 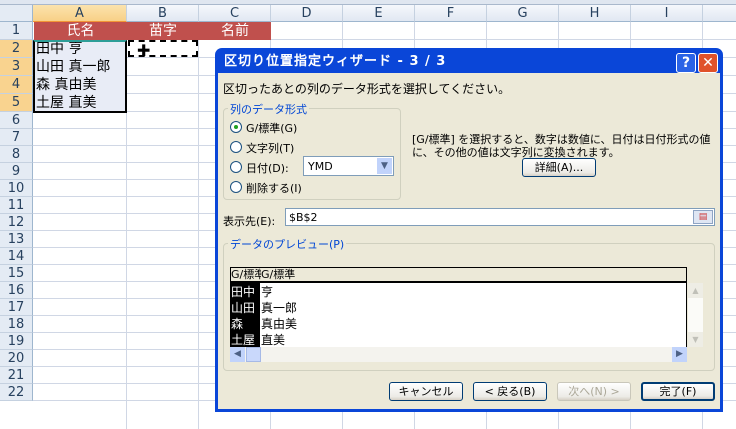 What do you see at coordinates (510, 391) in the screenshot?
I see `back-button: < 戻る(B)` at bounding box center [510, 391].